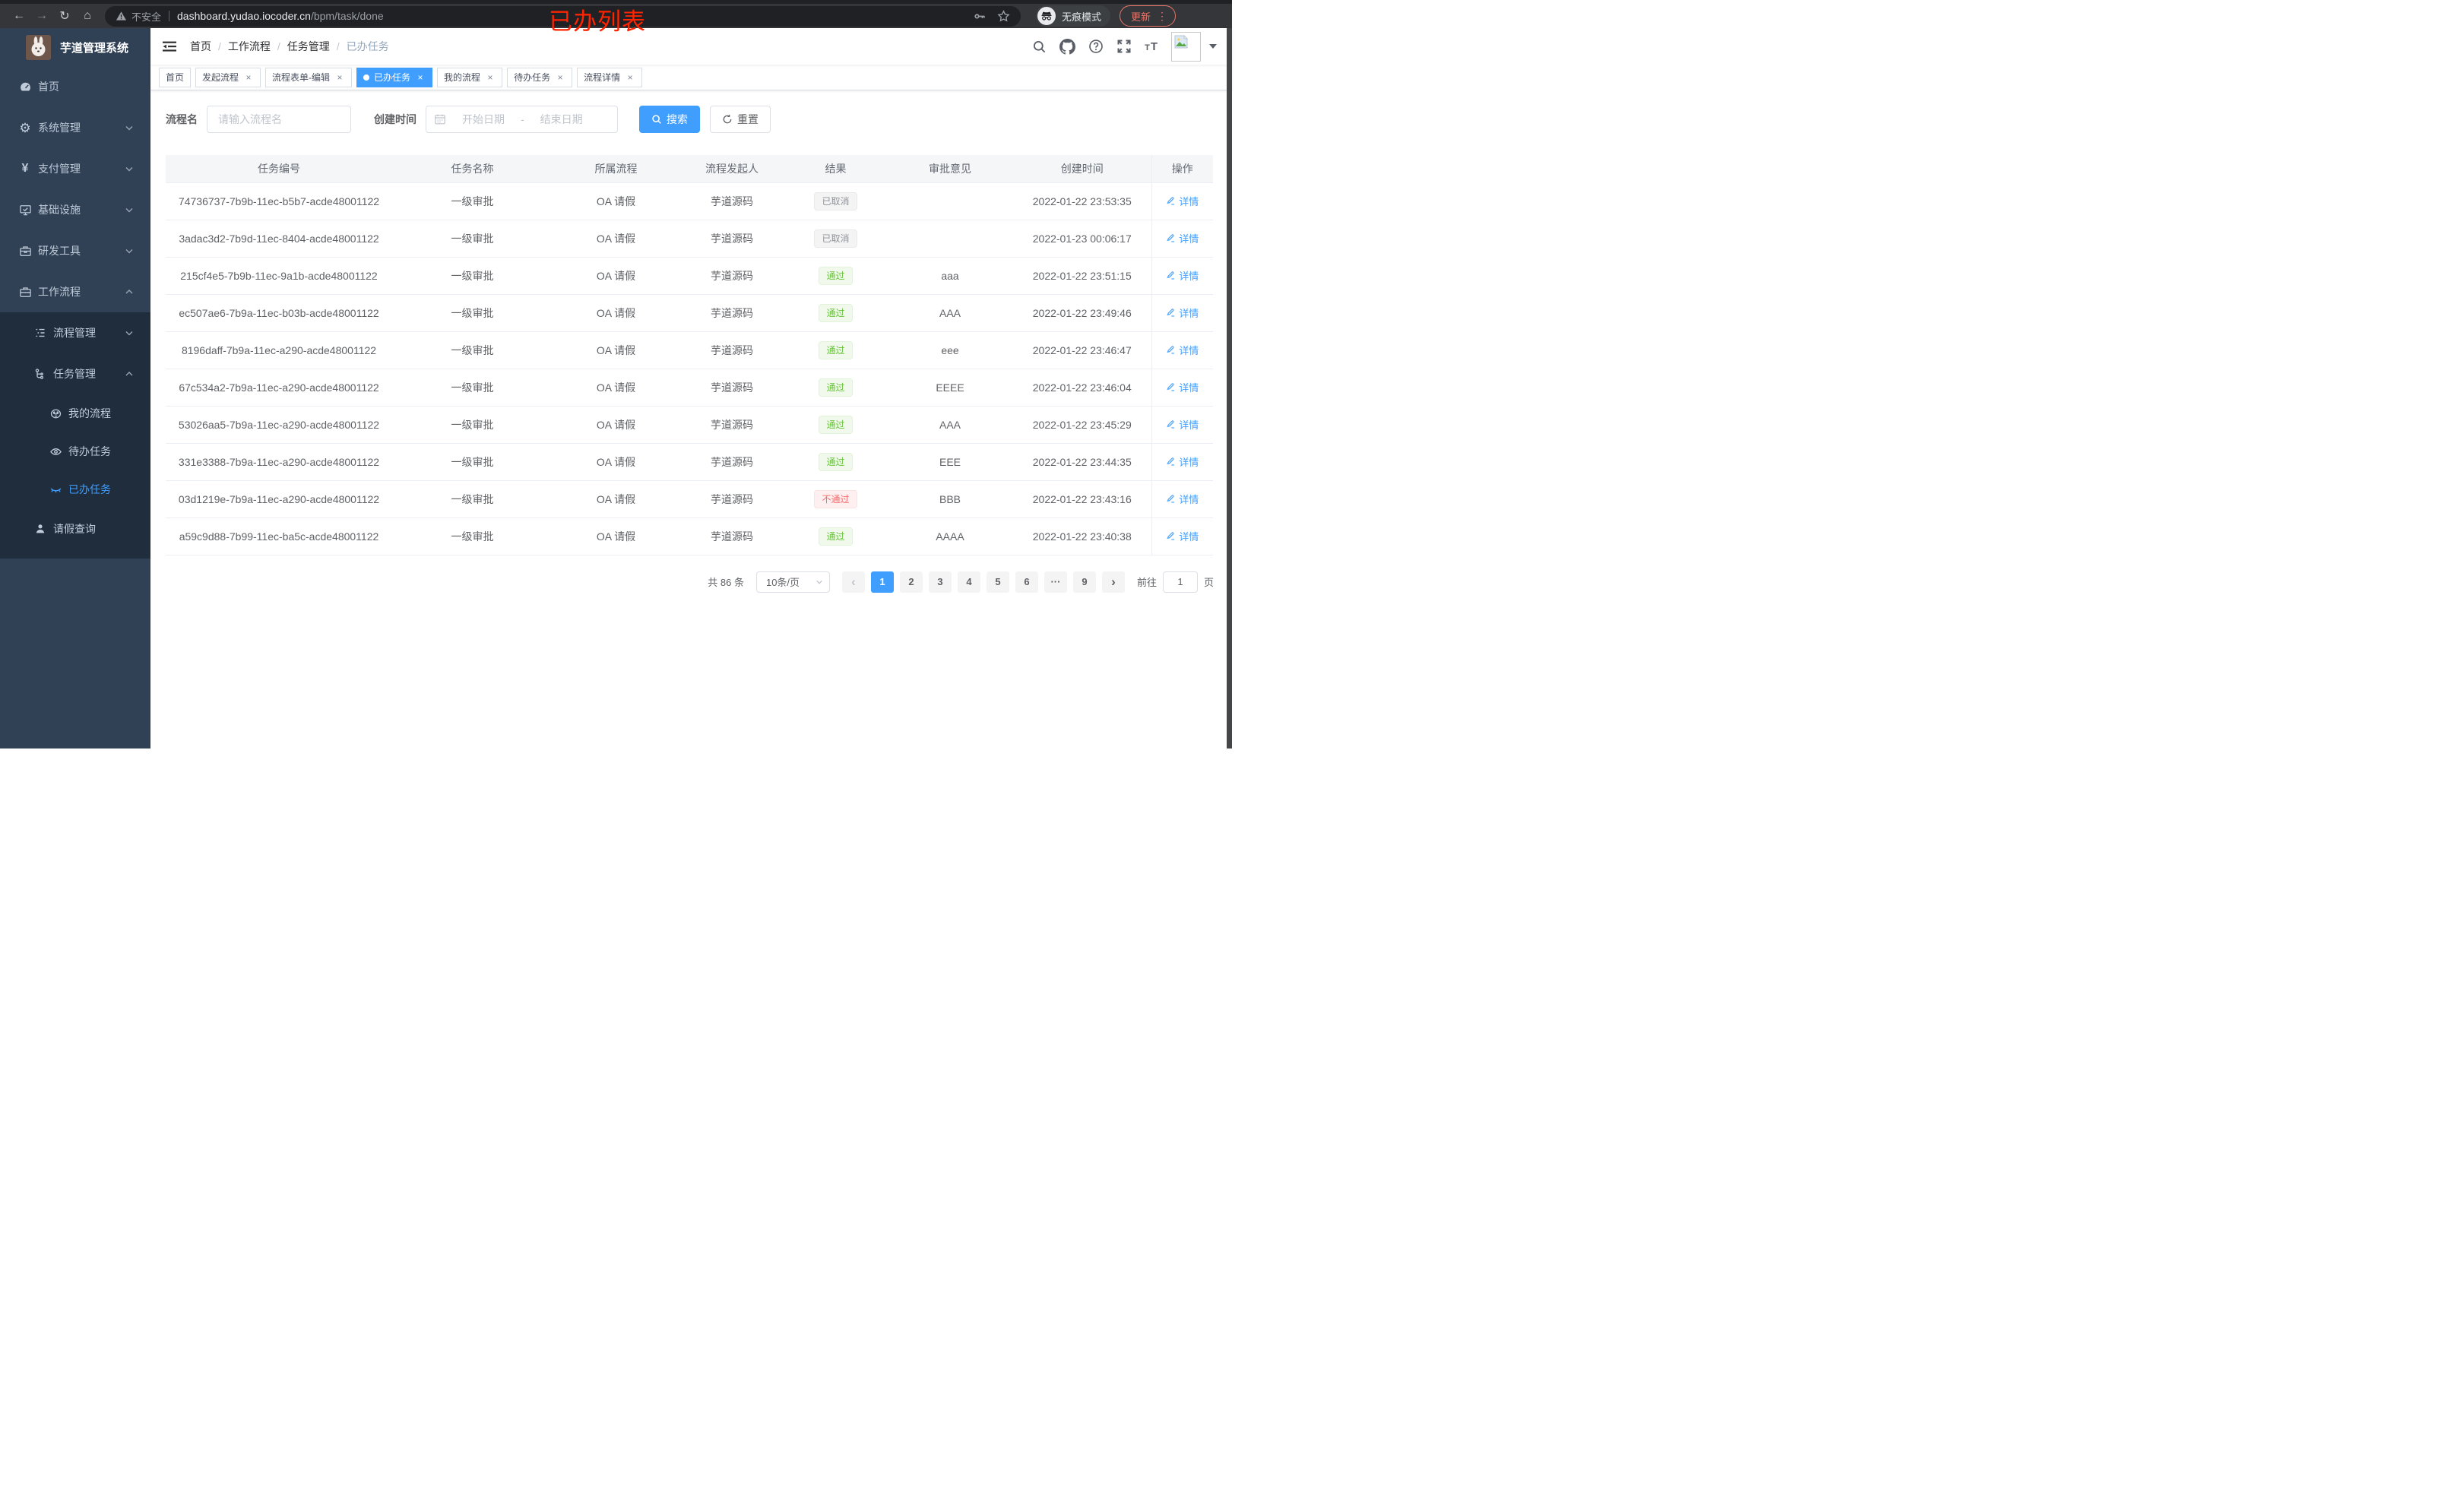  Describe the element at coordinates (998, 582) in the screenshot. I see `page-button-5: 5` at that location.